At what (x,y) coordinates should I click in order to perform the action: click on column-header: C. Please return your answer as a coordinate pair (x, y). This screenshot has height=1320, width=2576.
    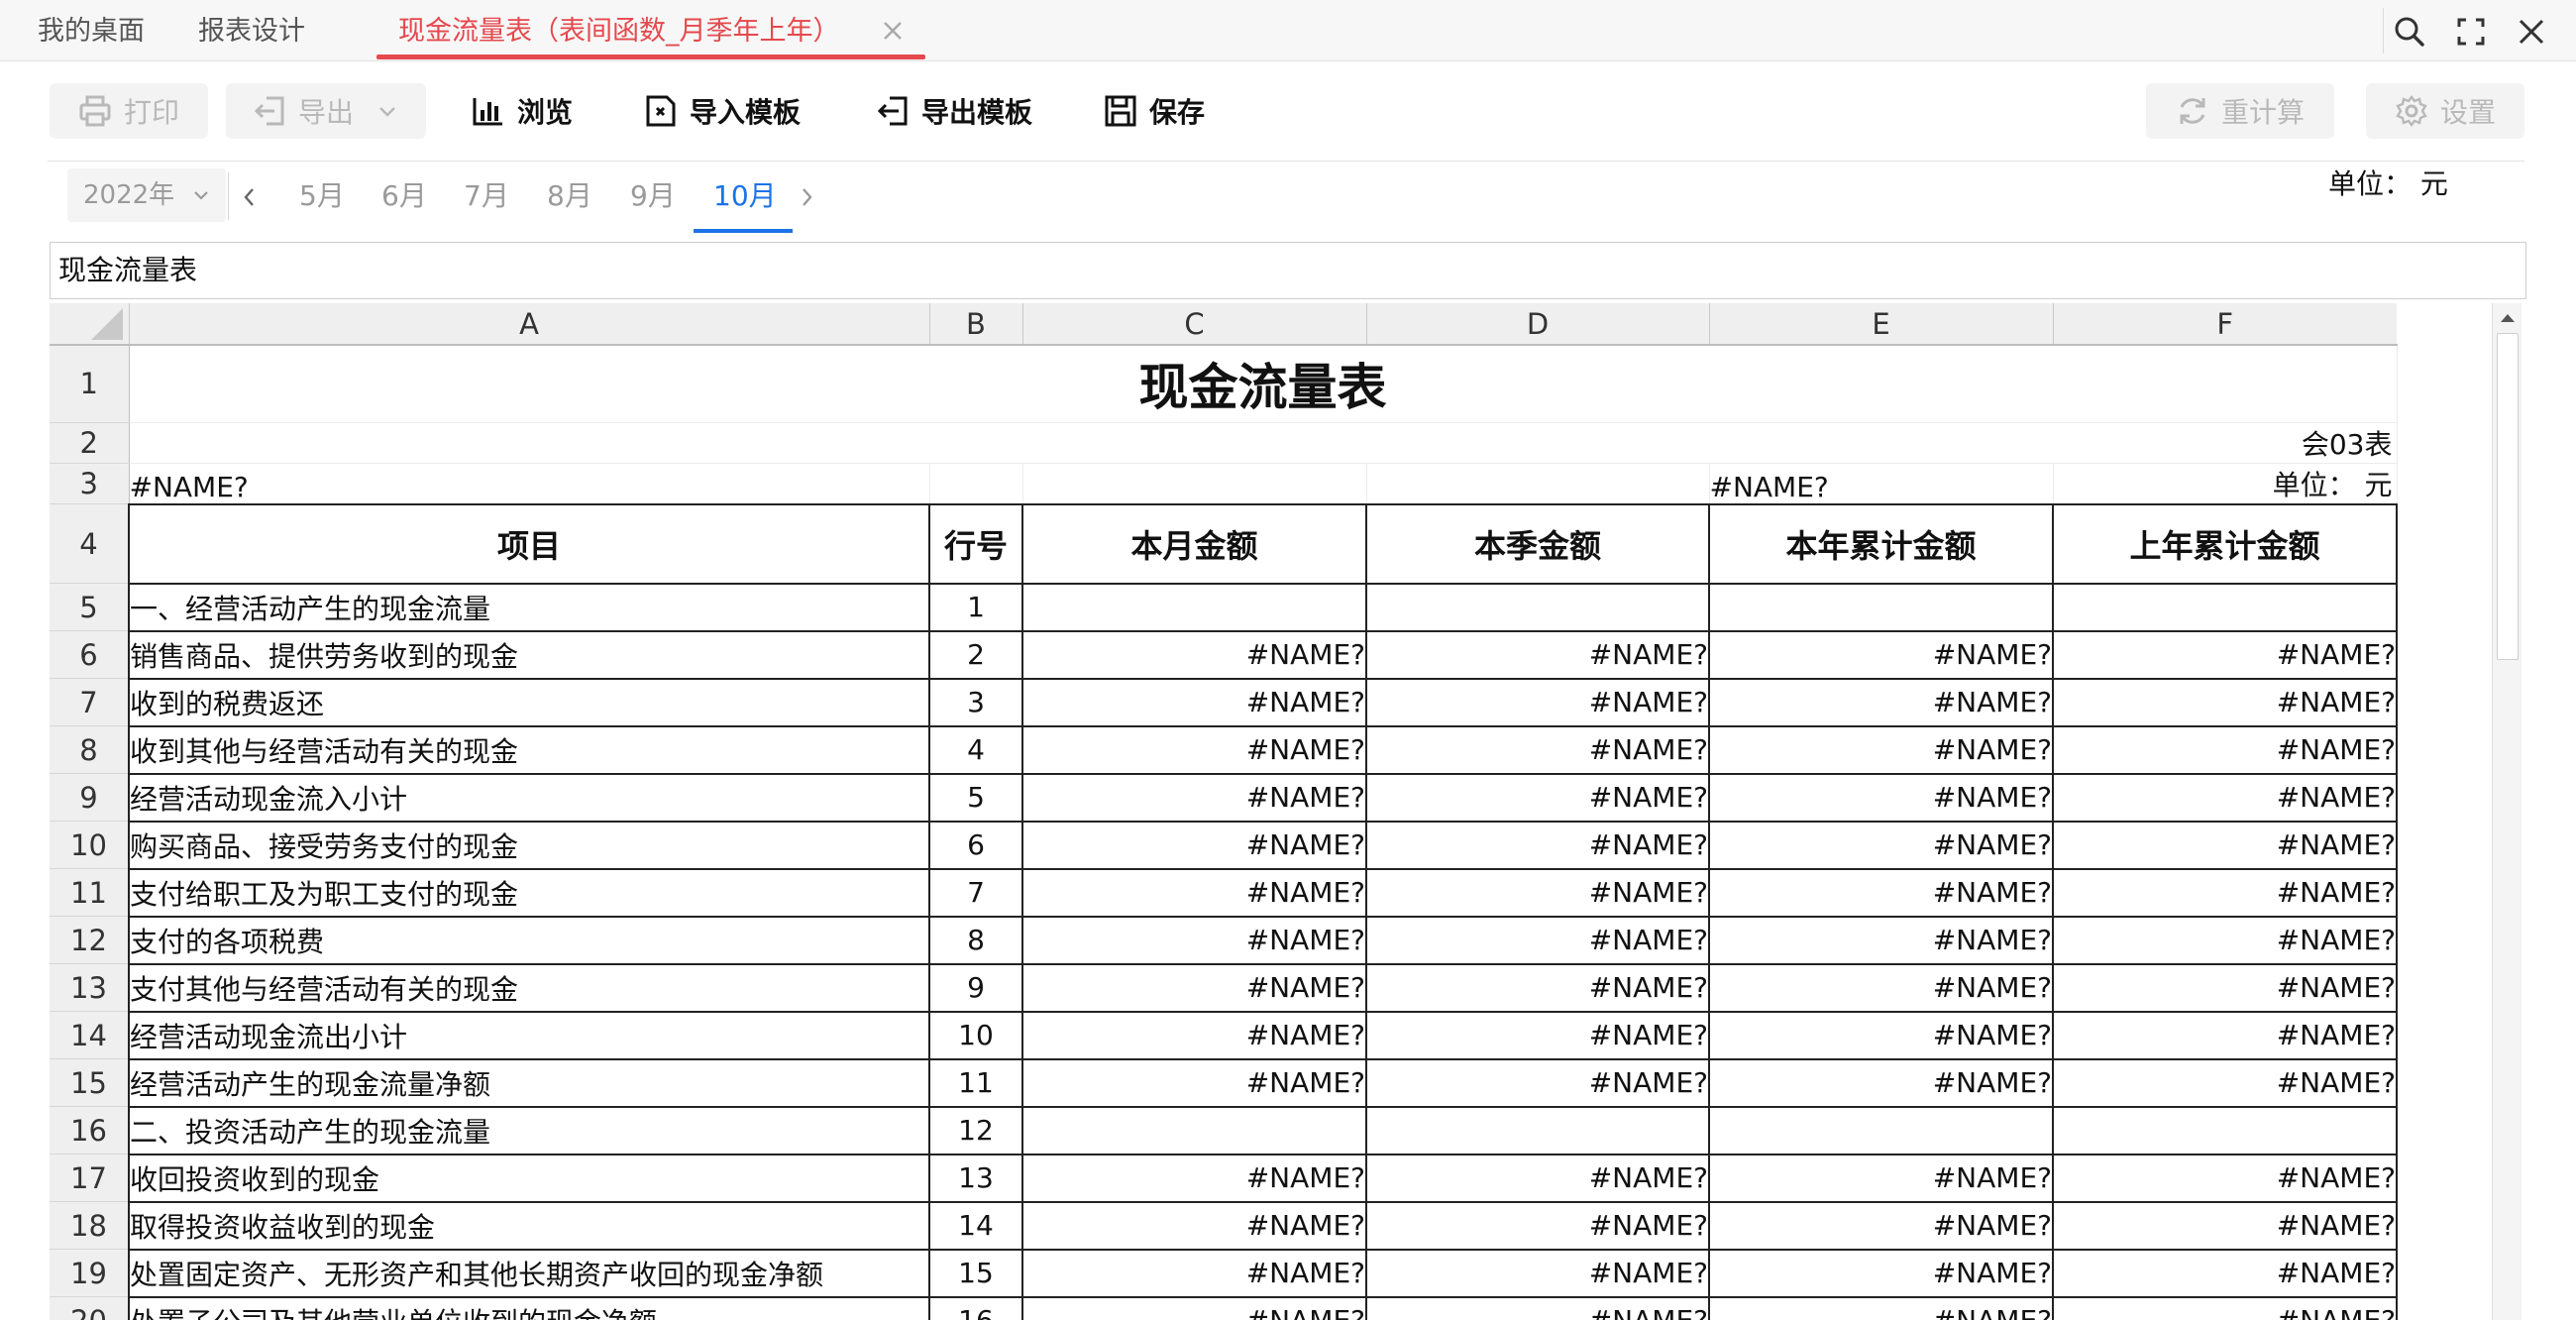
    Looking at the image, I should click on (1194, 324).